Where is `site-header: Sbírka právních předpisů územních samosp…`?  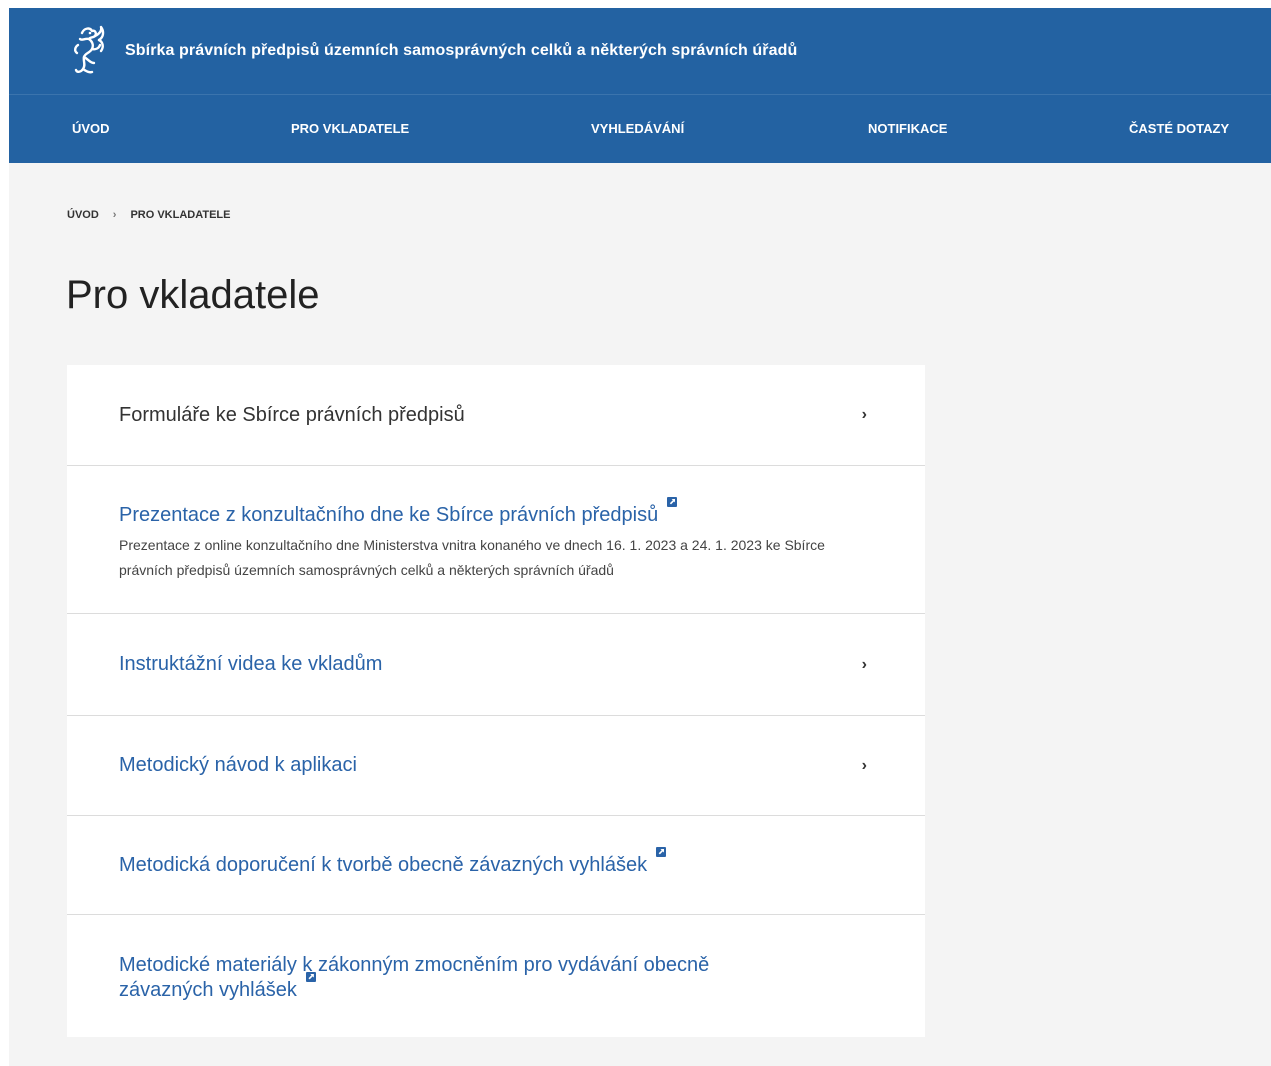 site-header: Sbírka právních předpisů územních samosp… is located at coordinates (640, 51).